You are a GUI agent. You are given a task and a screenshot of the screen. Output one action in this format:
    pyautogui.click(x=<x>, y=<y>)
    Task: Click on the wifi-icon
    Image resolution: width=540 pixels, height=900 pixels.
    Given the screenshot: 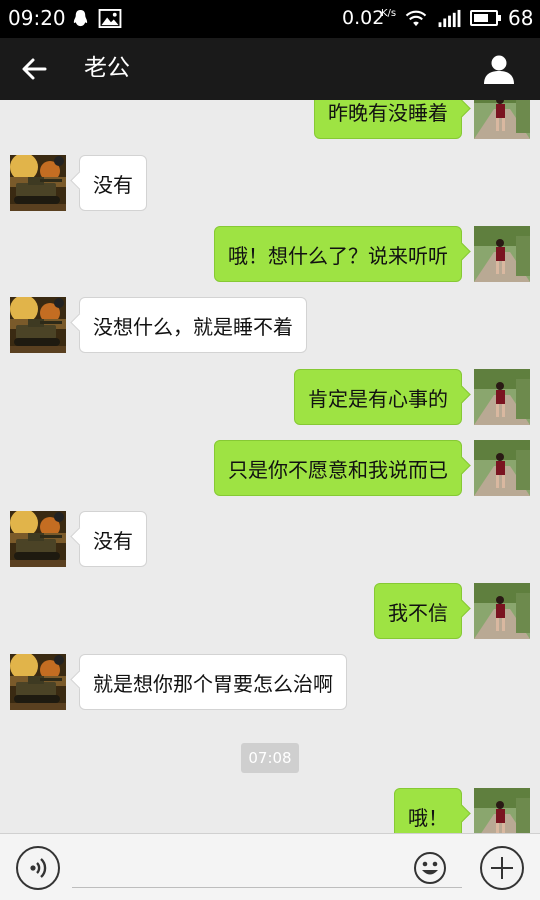 What is the action you would take?
    pyautogui.click(x=416, y=18)
    